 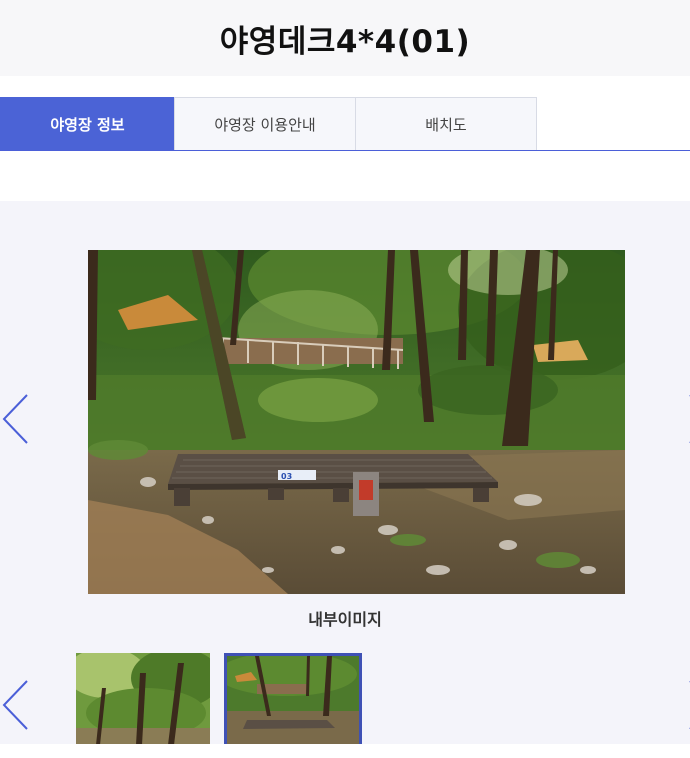 I want to click on title-bar: 야영데크4*4(01), so click(x=345, y=38).